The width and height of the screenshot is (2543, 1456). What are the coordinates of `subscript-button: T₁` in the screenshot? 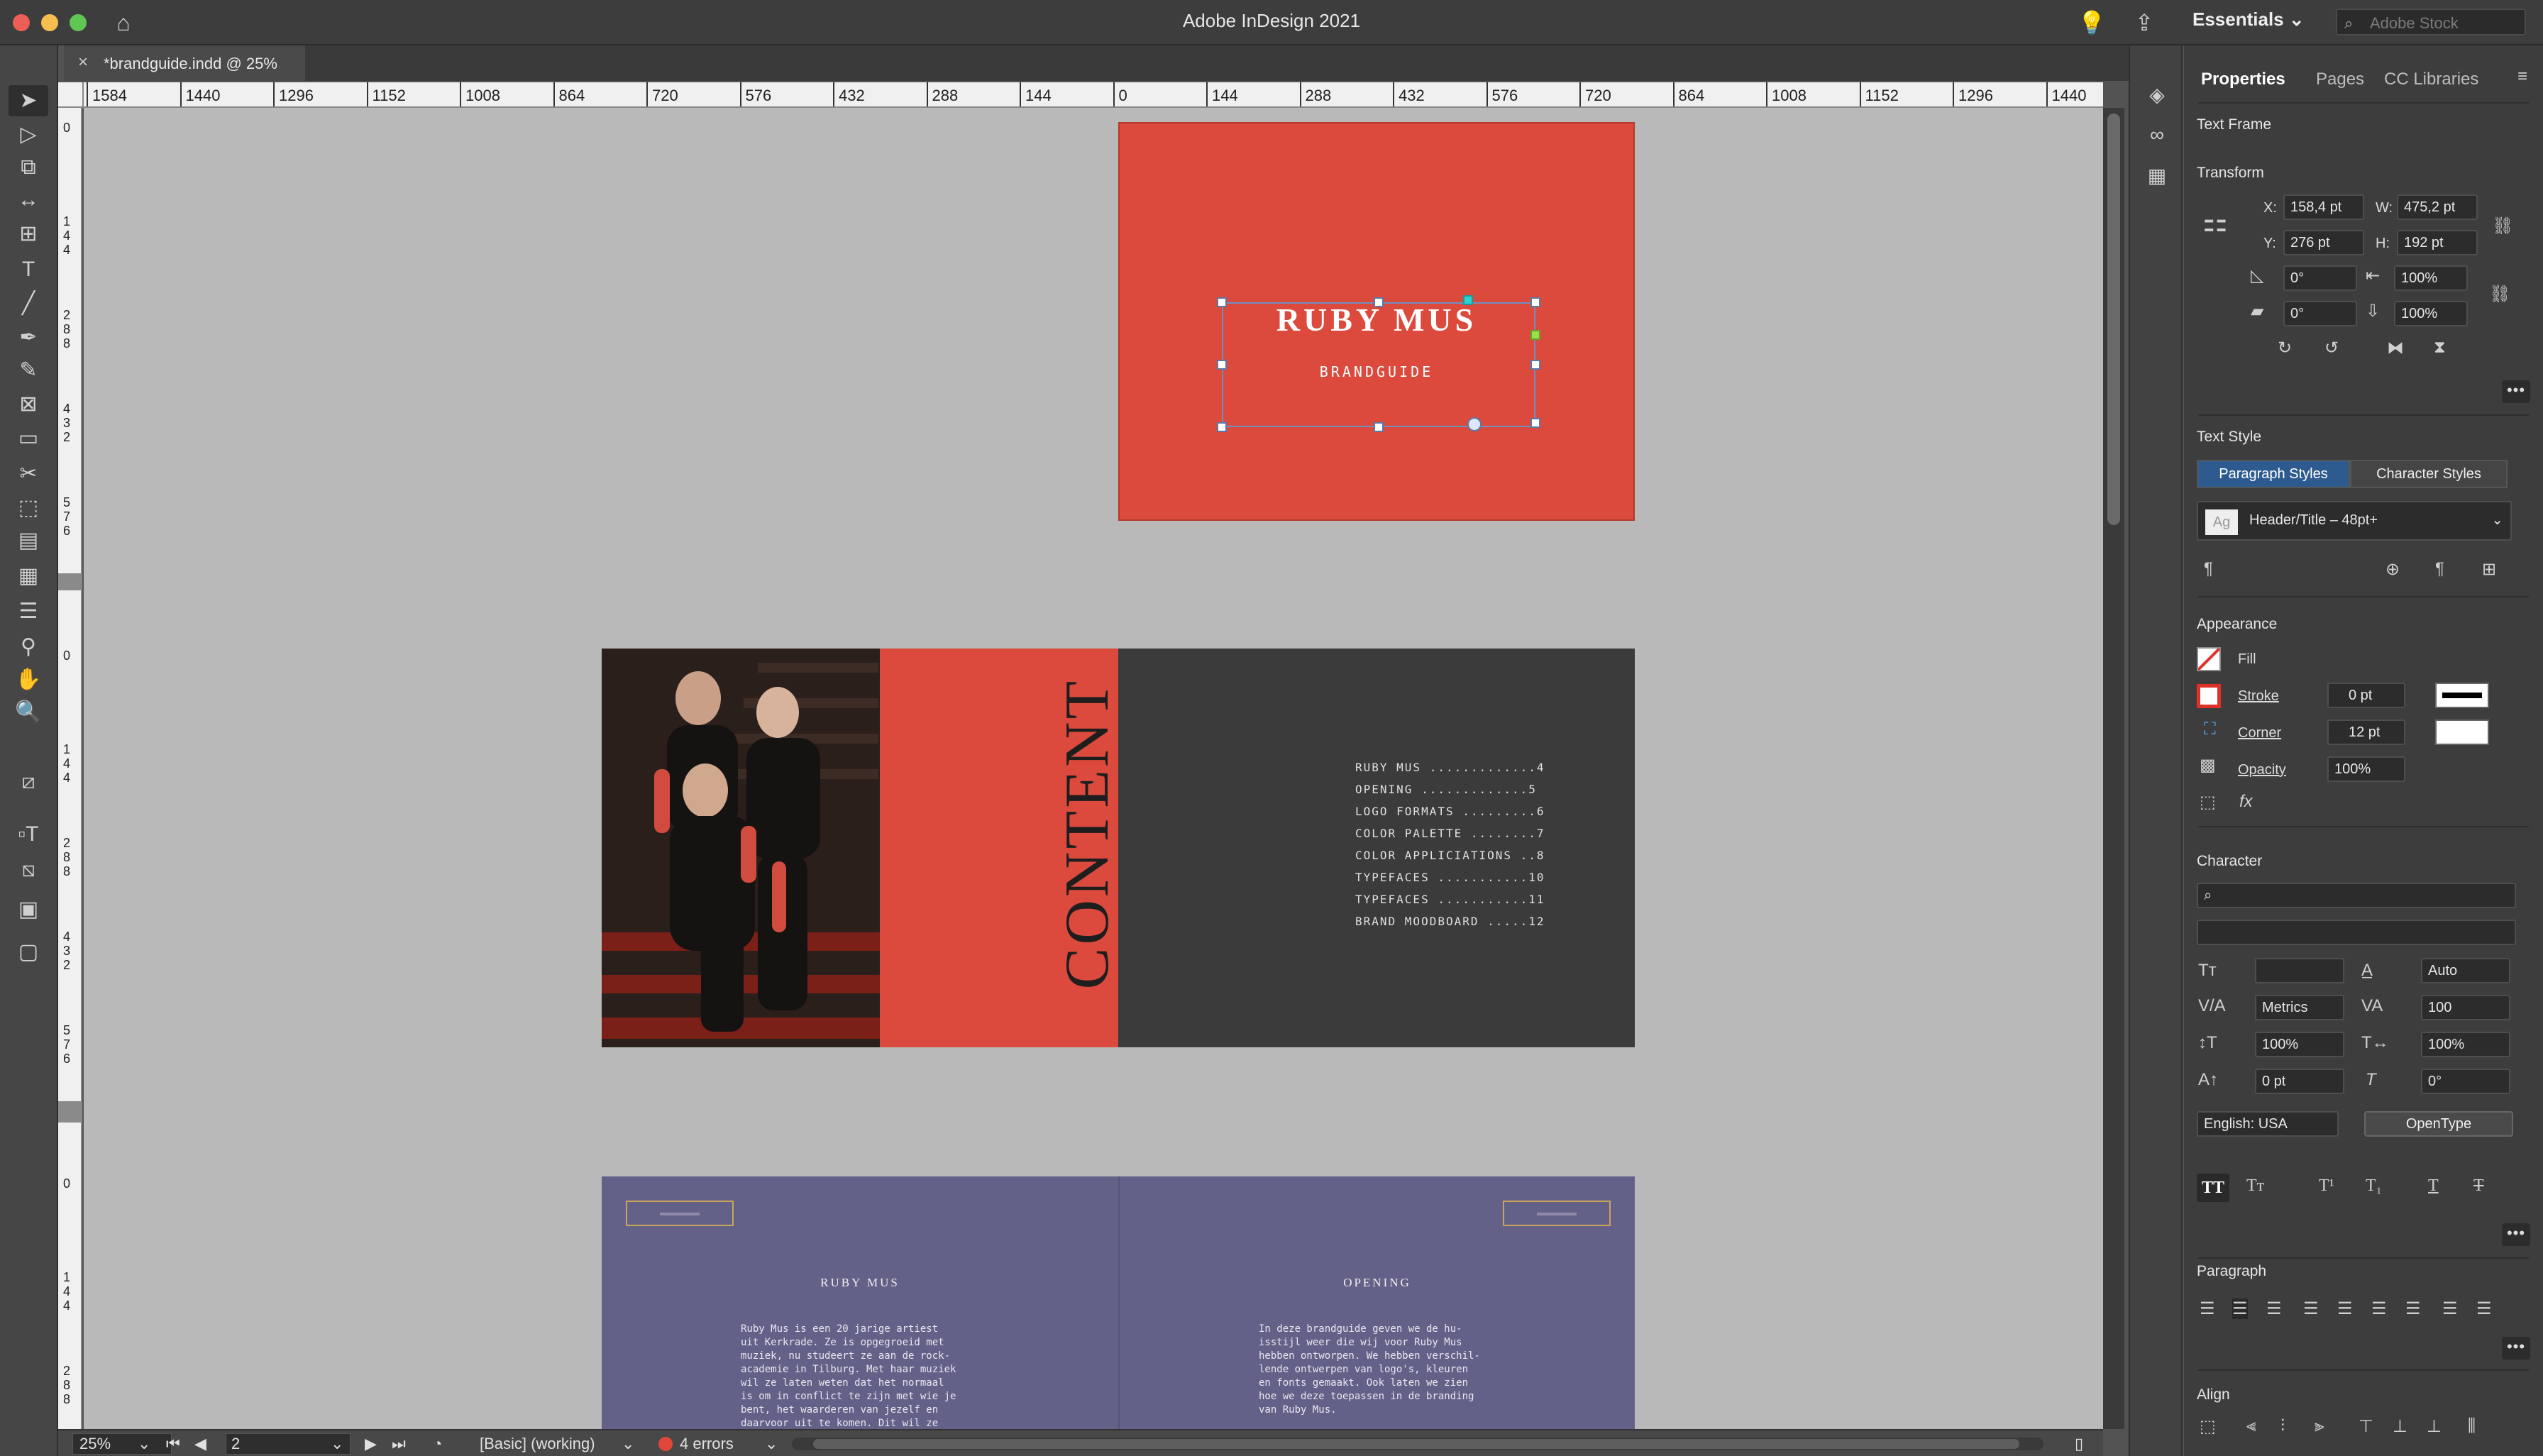 It's located at (2374, 1186).